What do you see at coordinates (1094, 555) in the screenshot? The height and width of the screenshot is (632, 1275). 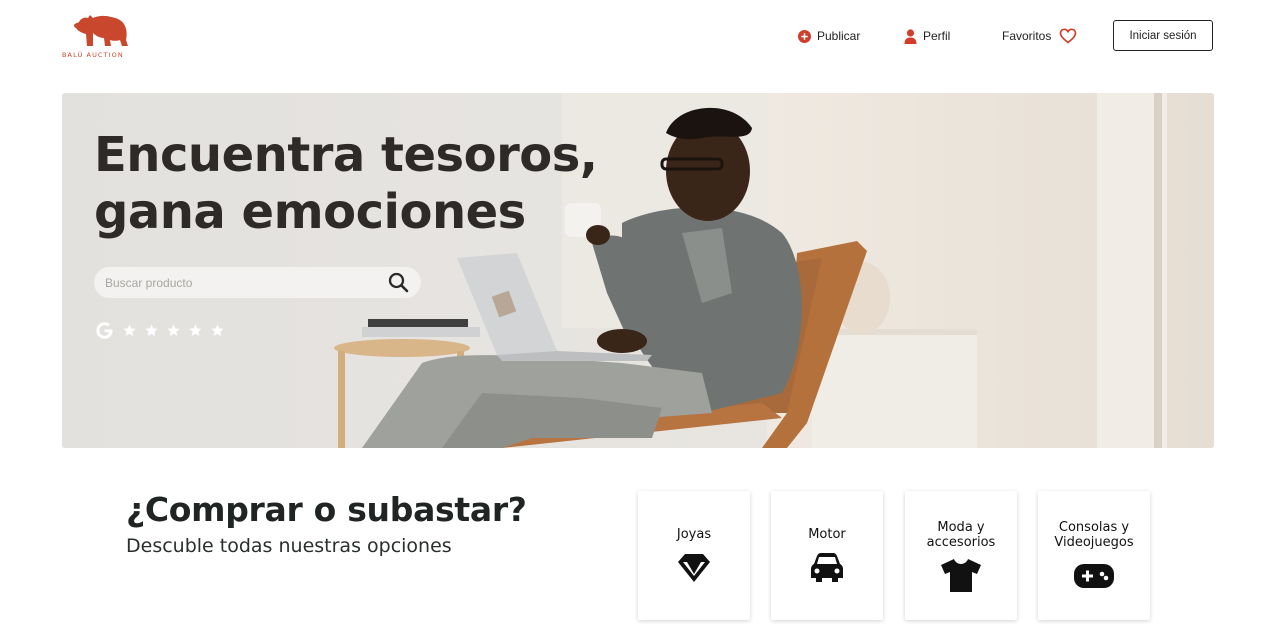 I see `category-card-consolas: Consolas y Videojuegos` at bounding box center [1094, 555].